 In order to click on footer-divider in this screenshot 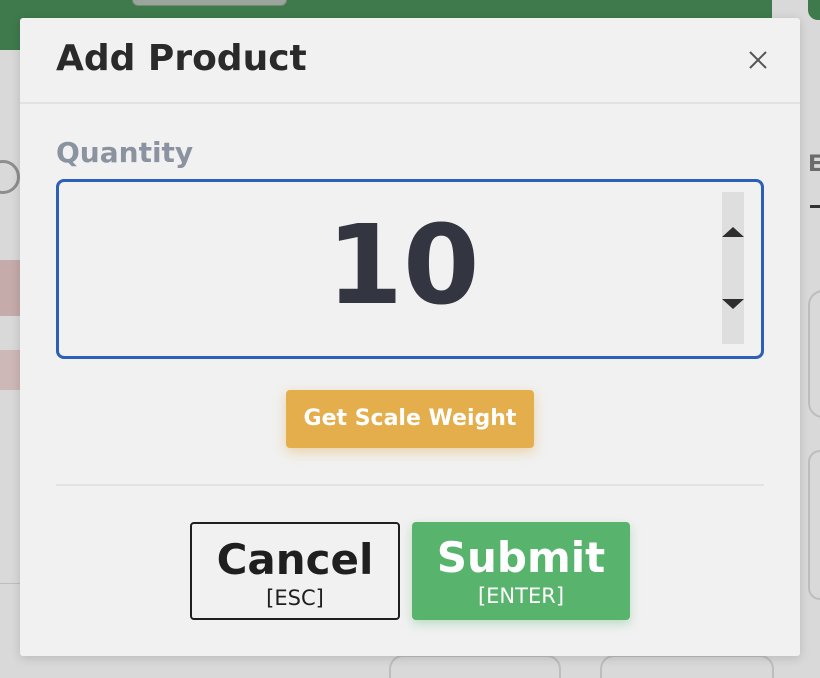, I will do `click(410, 485)`.